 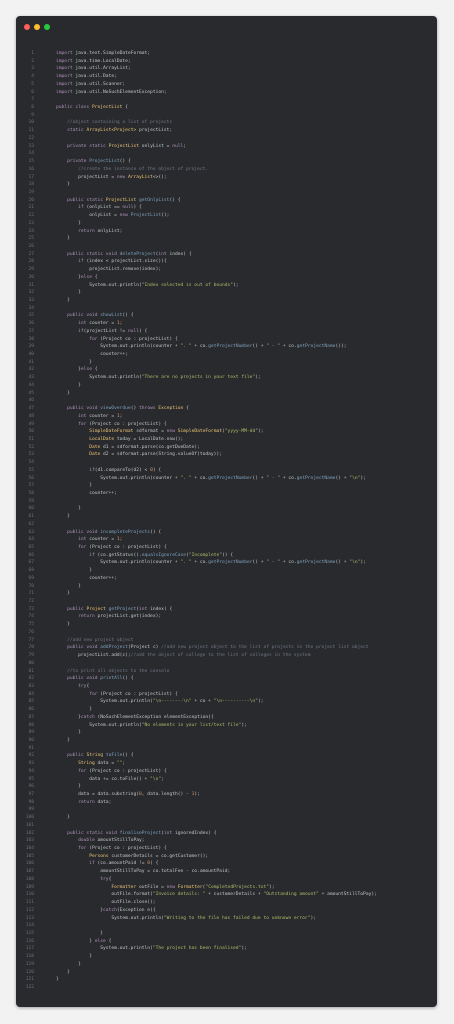 I want to click on code-line: 38 for (Project co : projectList) {, so click(x=226, y=340).